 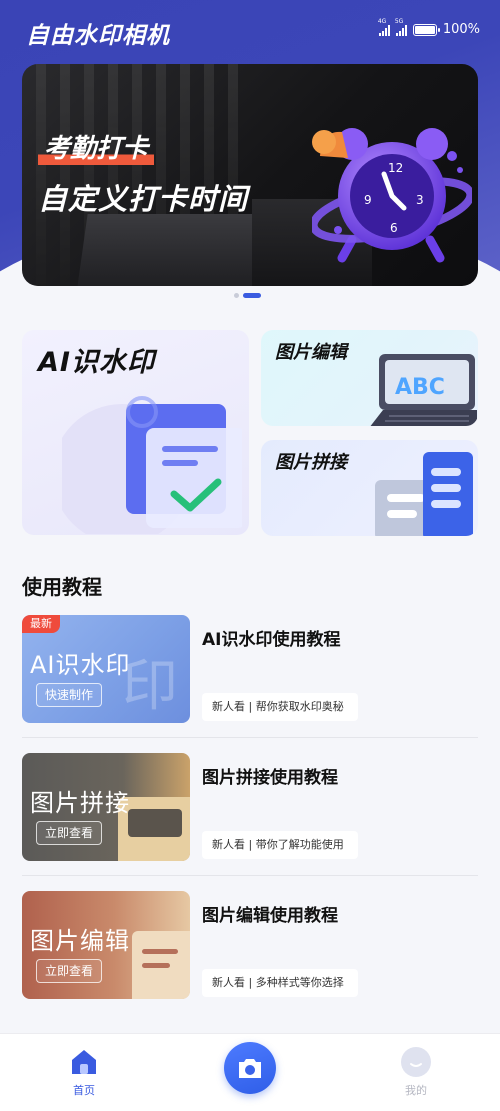 I want to click on tutorial-tag: 新人看 | 带你了解功能使用, so click(x=280, y=845).